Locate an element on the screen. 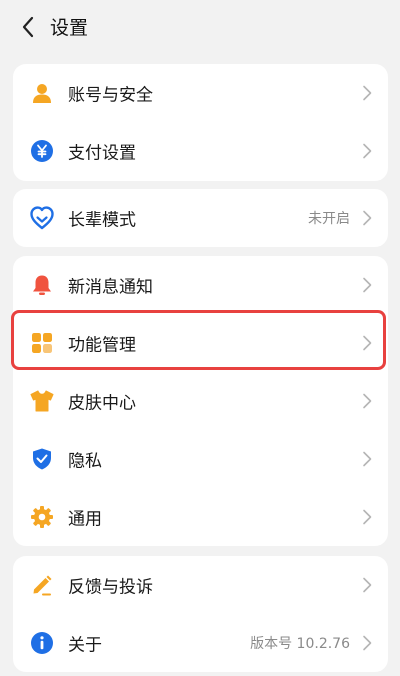  settings-item-label: 功能管理 is located at coordinates (102, 345).